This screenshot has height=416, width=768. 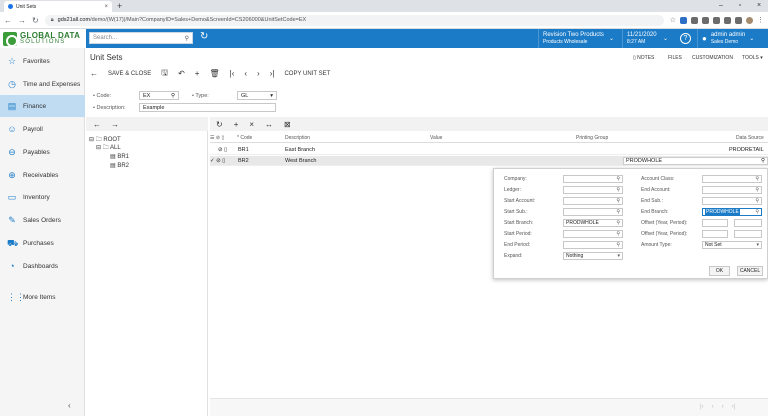 I want to click on last-page-icon: ›|, so click(x=734, y=407).